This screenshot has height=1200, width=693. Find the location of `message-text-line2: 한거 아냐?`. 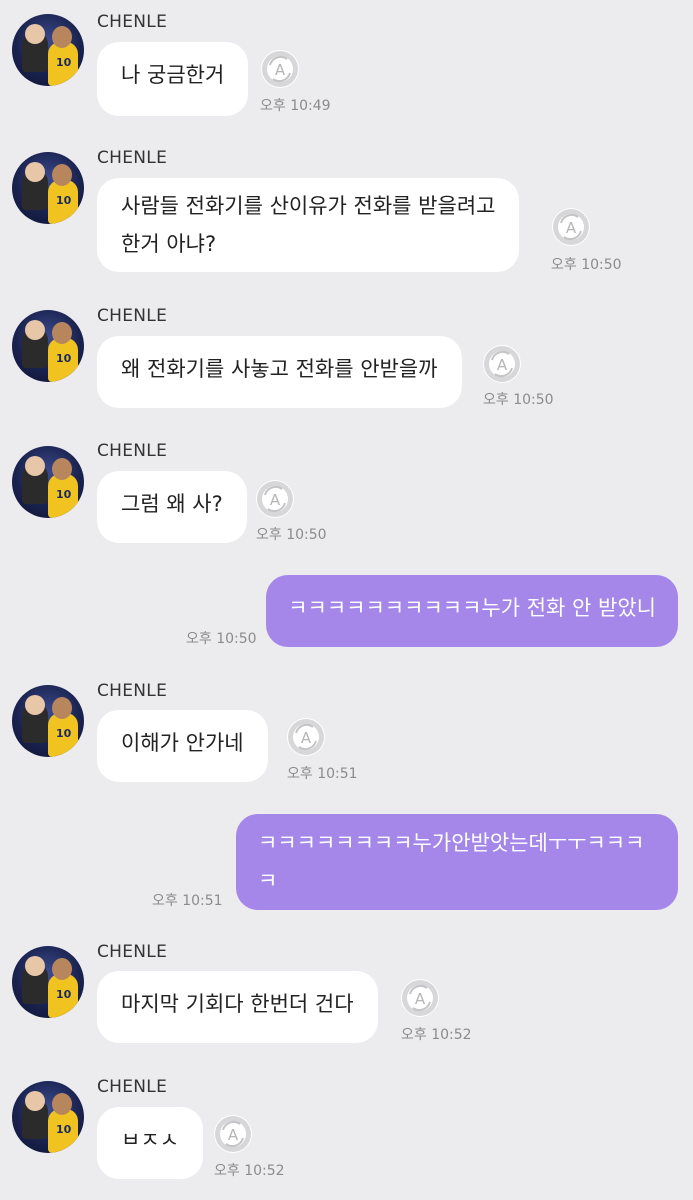

message-text-line2: 한거 아냐? is located at coordinates (169, 244).